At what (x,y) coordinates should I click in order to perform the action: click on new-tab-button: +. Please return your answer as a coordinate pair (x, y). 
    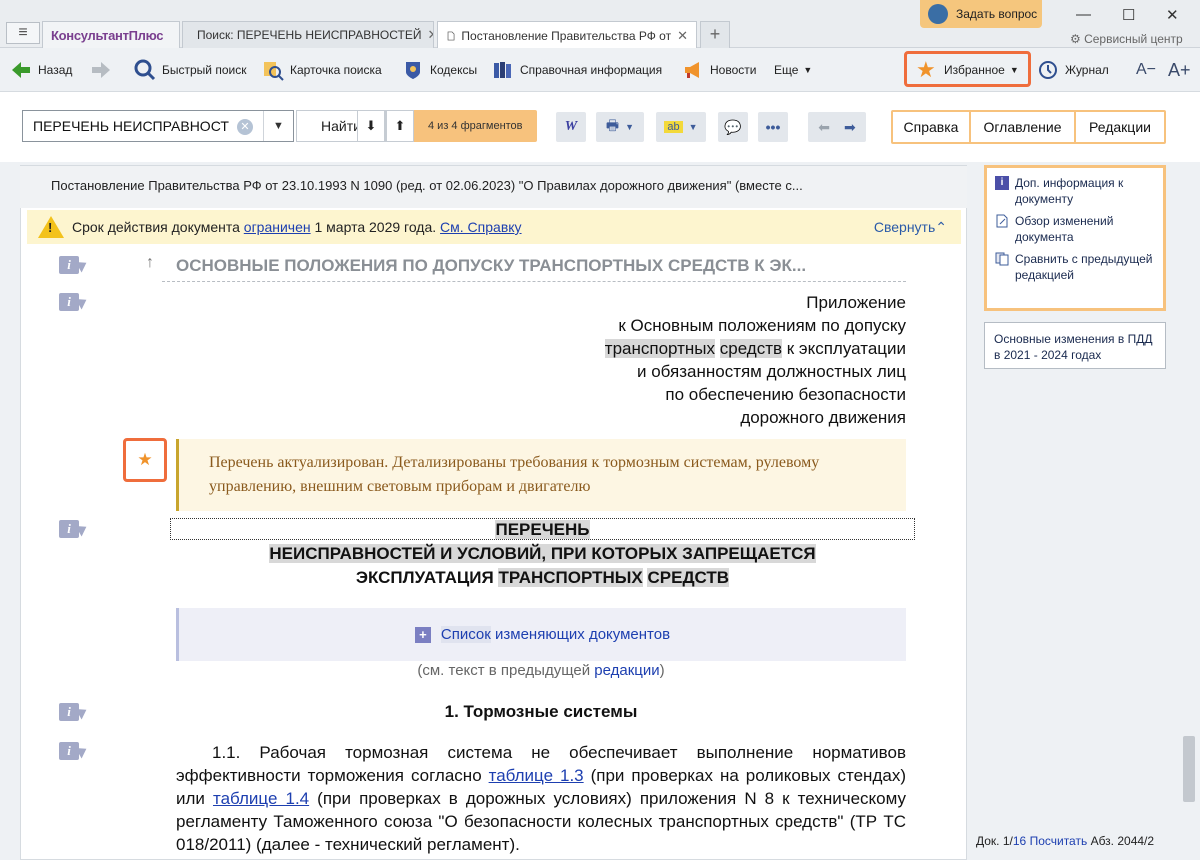
    Looking at the image, I should click on (715, 34).